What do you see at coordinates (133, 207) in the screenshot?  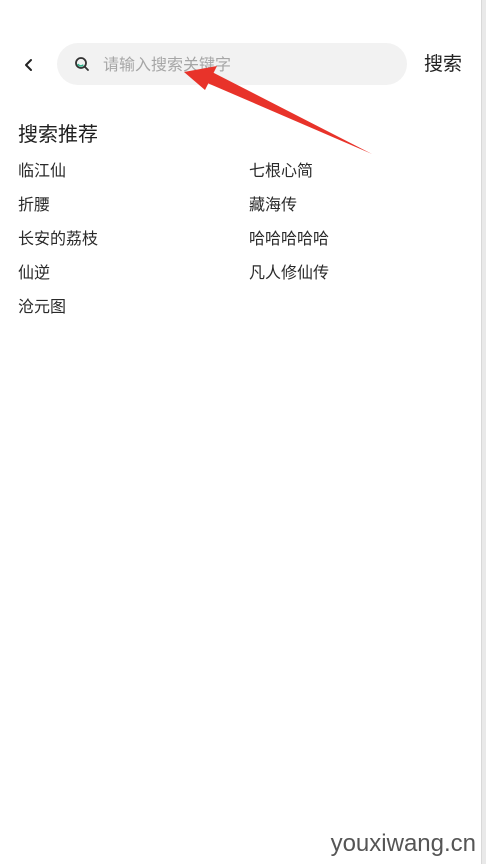 I see `recommend-item: 折腰` at bounding box center [133, 207].